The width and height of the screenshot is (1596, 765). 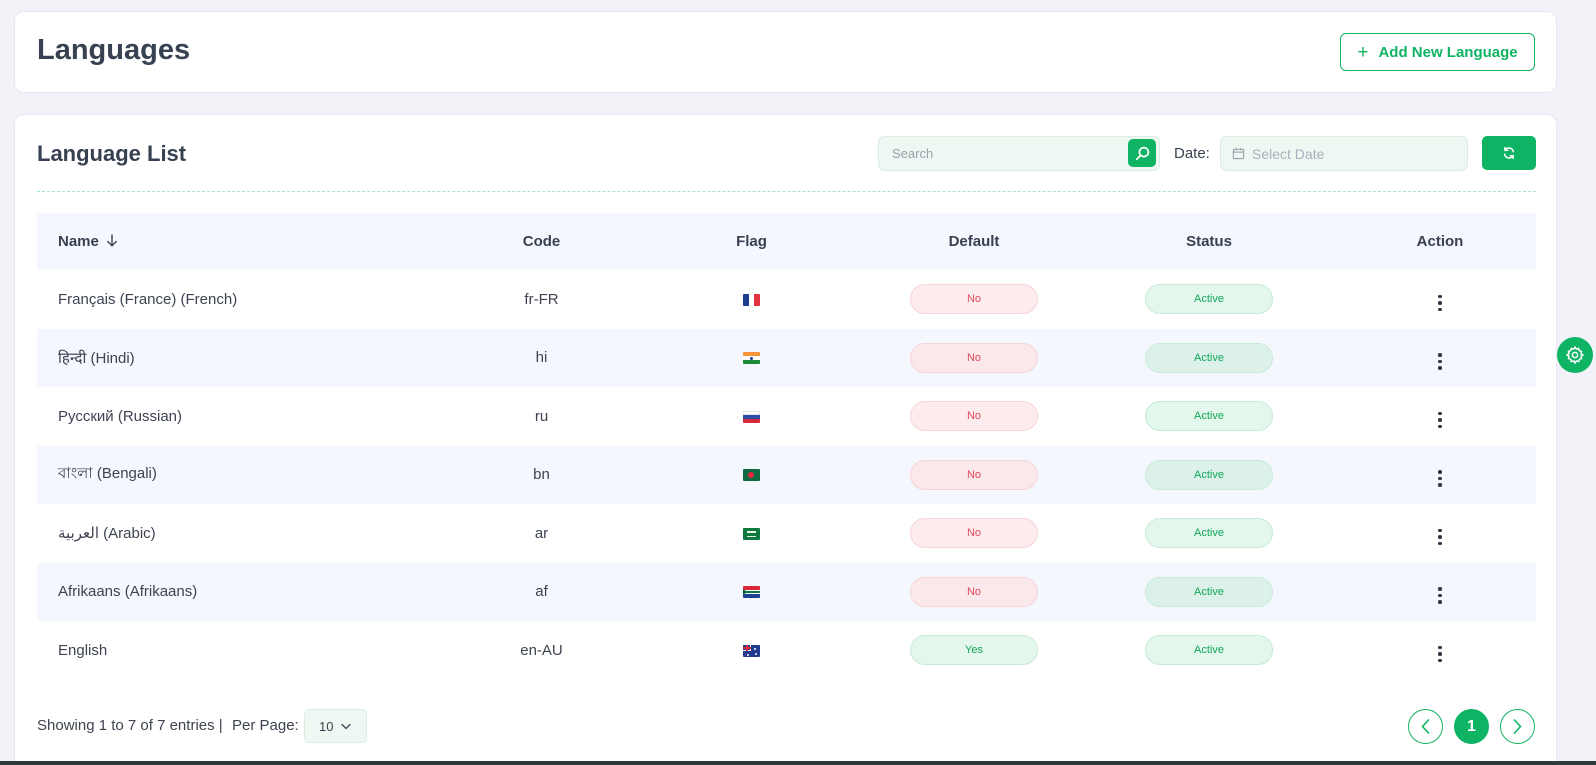 I want to click on language-code: af, so click(x=541, y=592).